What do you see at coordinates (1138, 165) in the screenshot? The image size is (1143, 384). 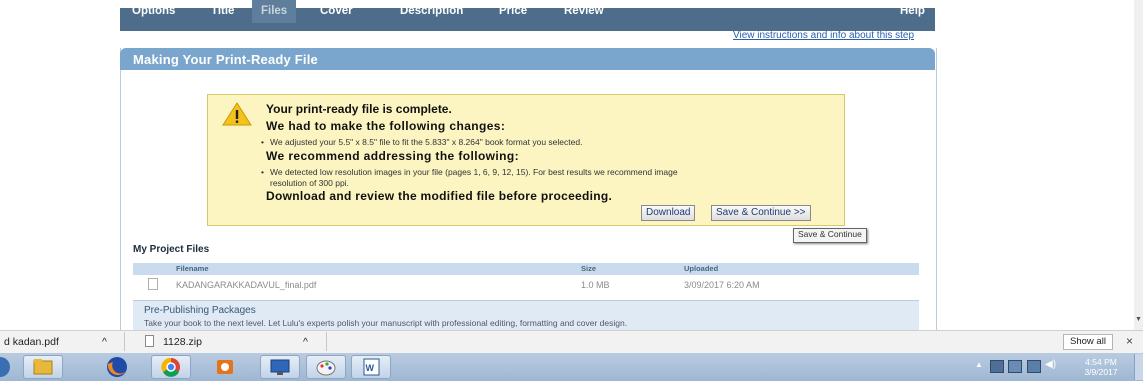 I see `page-scrollbar` at bounding box center [1138, 165].